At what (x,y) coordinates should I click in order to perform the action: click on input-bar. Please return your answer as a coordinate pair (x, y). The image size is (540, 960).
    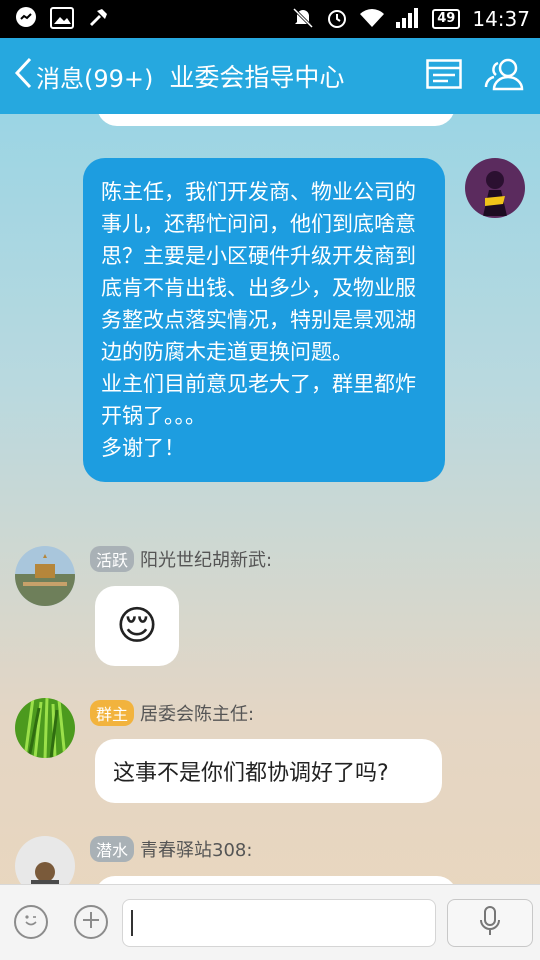
    Looking at the image, I should click on (270, 922).